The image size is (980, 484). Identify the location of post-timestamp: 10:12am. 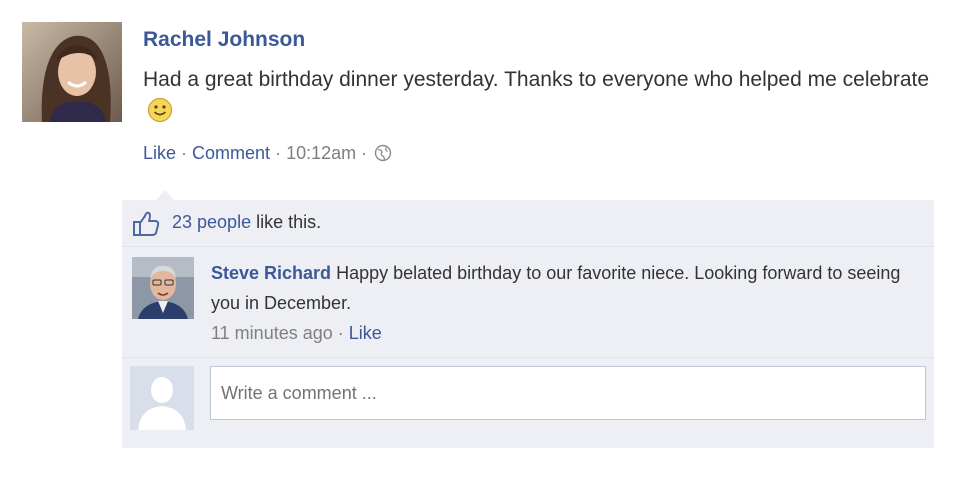
(321, 153).